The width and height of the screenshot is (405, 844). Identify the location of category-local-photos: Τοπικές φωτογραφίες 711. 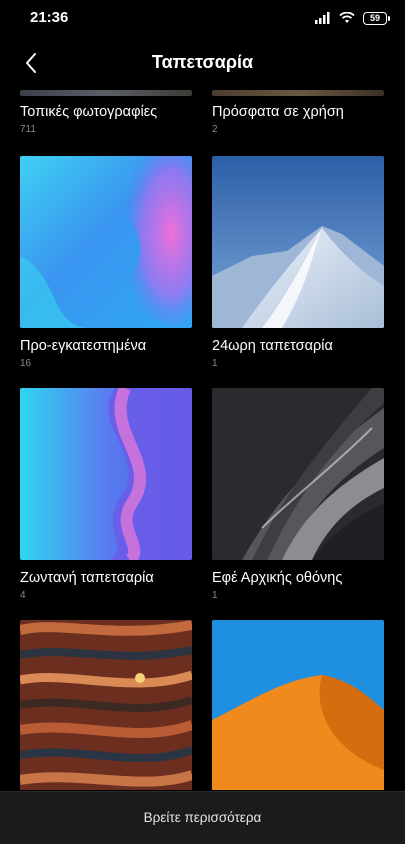
(106, 114).